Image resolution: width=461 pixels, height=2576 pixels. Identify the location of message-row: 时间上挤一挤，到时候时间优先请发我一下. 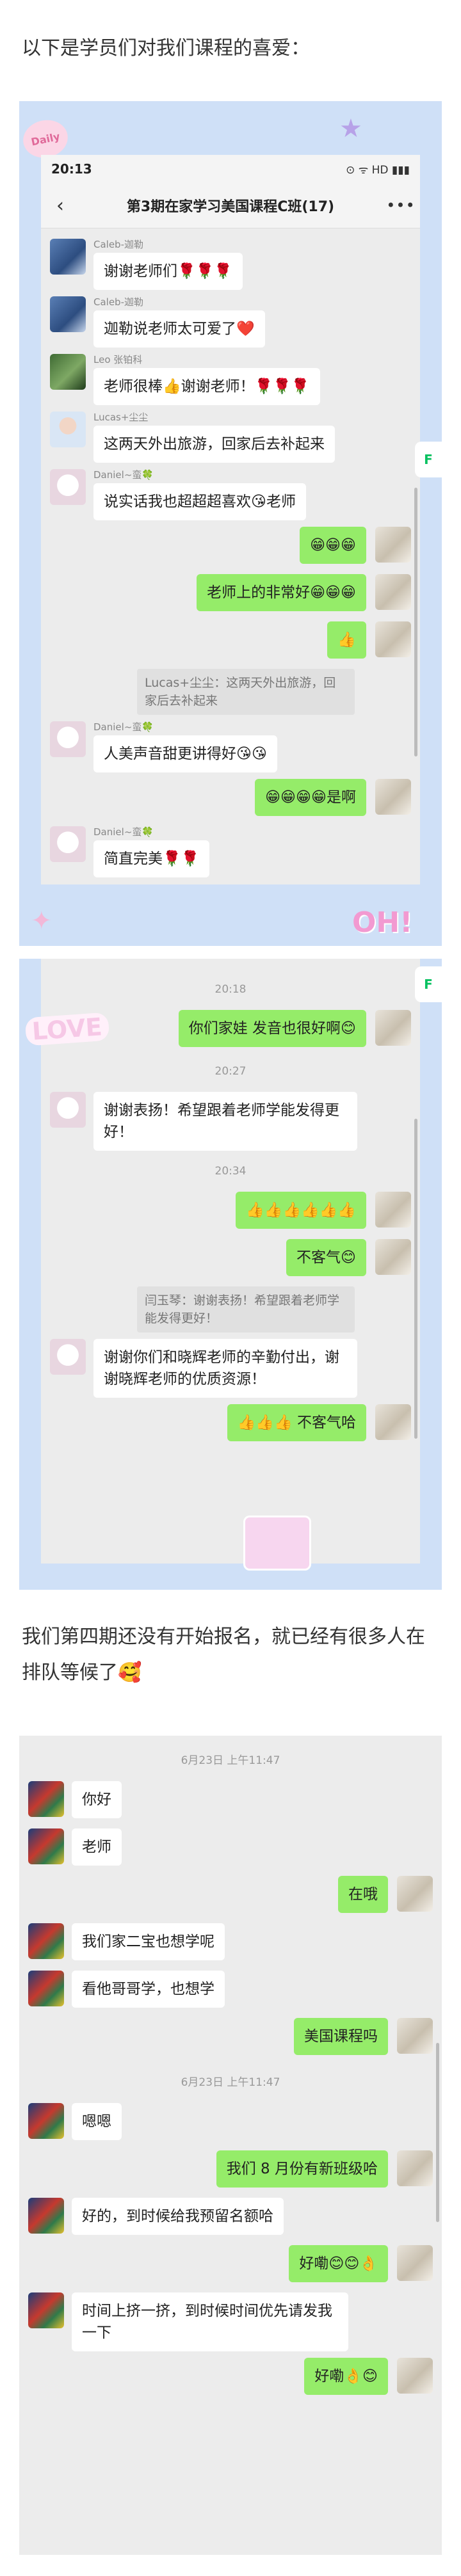
(230, 2321).